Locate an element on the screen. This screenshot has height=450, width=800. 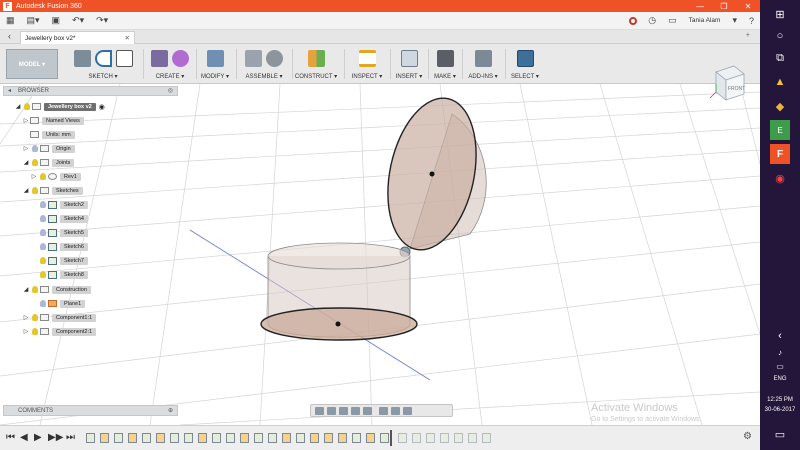
create-sketch-icon is located at coordinates (82, 58).